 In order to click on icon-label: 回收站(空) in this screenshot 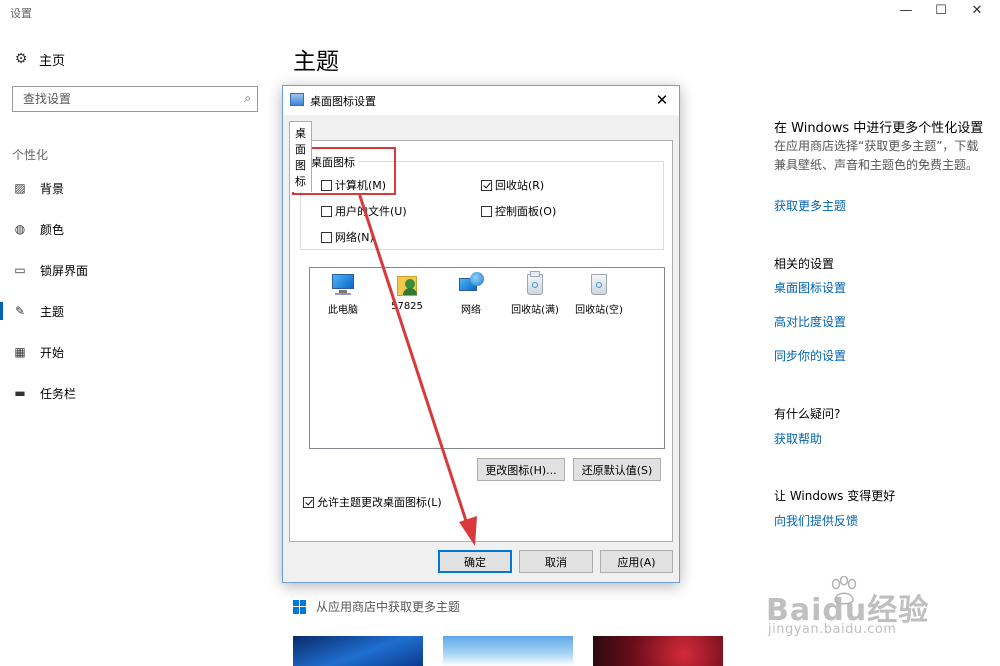, I will do `click(599, 310)`.